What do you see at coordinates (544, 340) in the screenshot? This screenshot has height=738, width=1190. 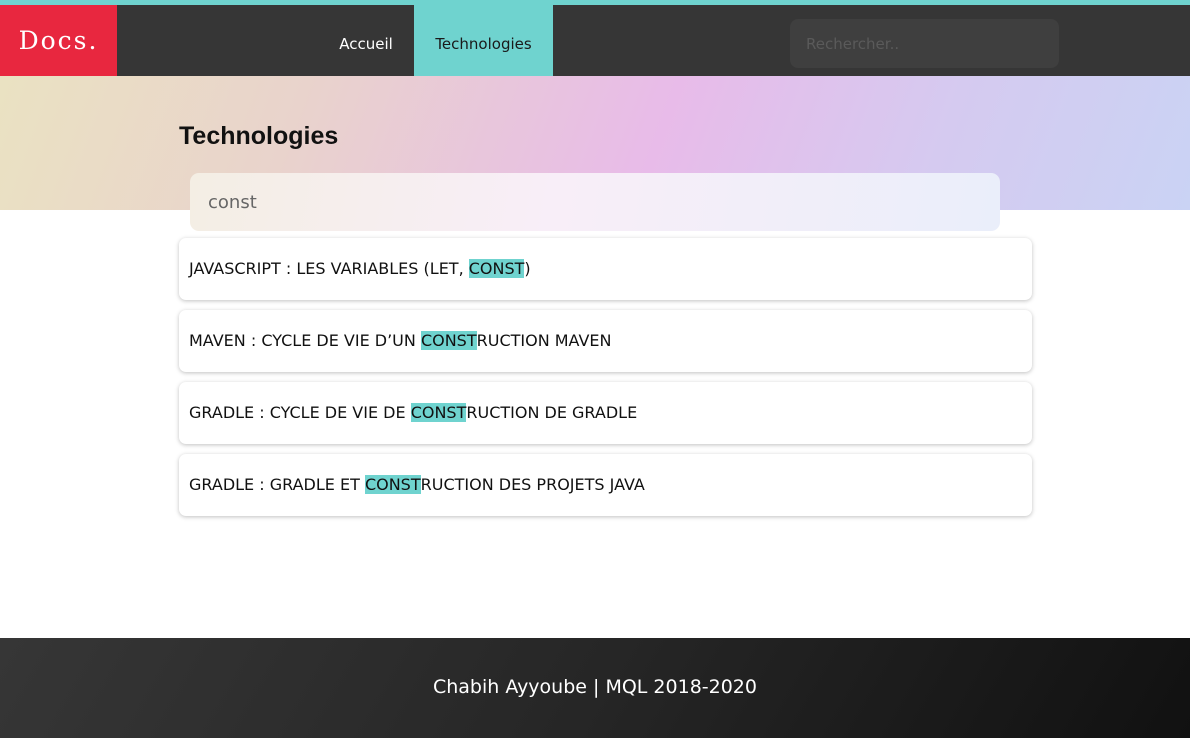 I see `result-text-after: RUCTION MAVEN` at bounding box center [544, 340].